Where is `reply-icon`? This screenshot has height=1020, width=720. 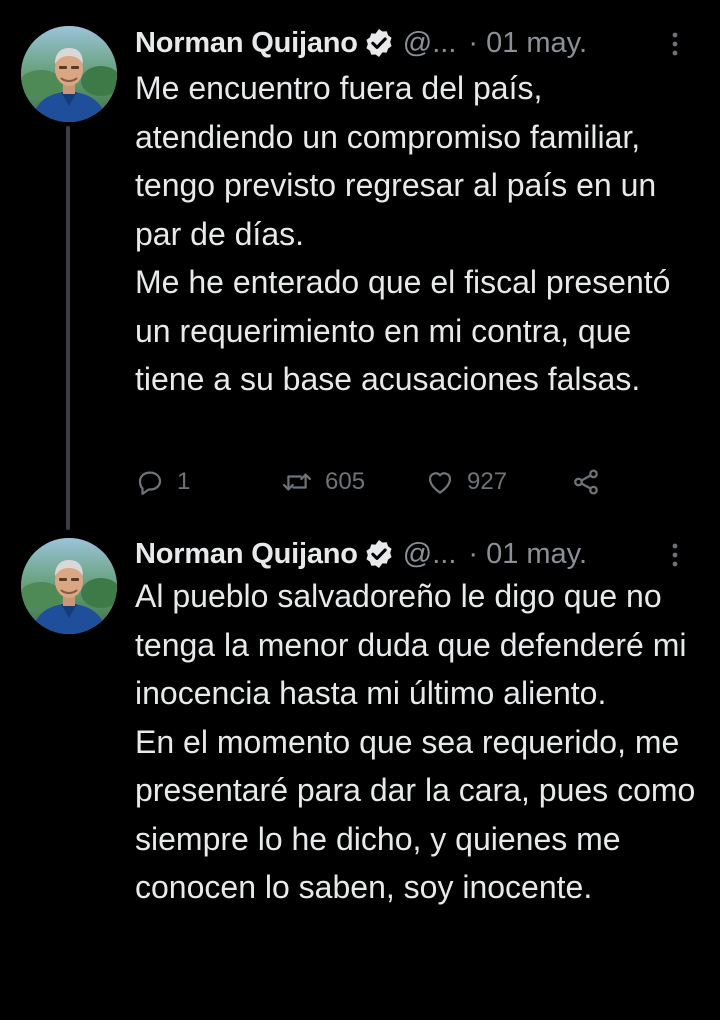 reply-icon is located at coordinates (150, 483).